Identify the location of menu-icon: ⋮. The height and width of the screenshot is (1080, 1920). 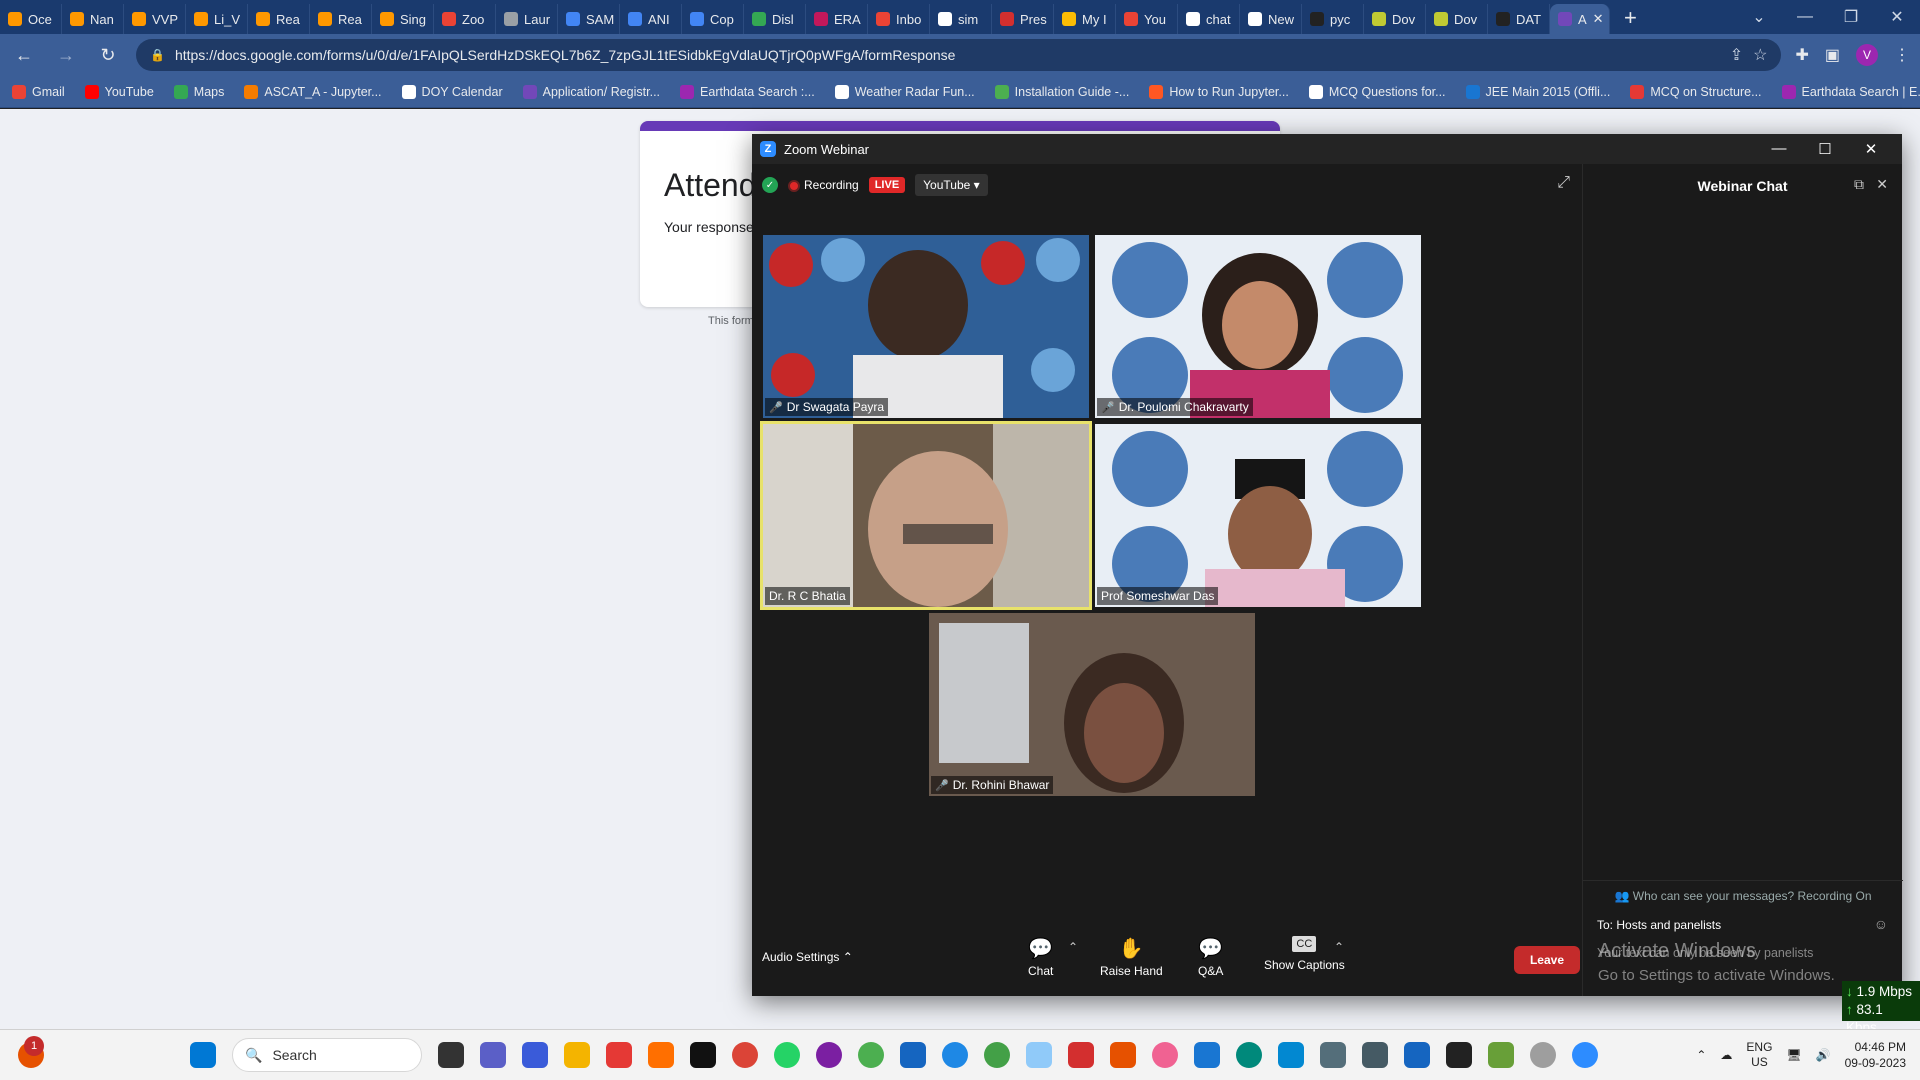
(1902, 55).